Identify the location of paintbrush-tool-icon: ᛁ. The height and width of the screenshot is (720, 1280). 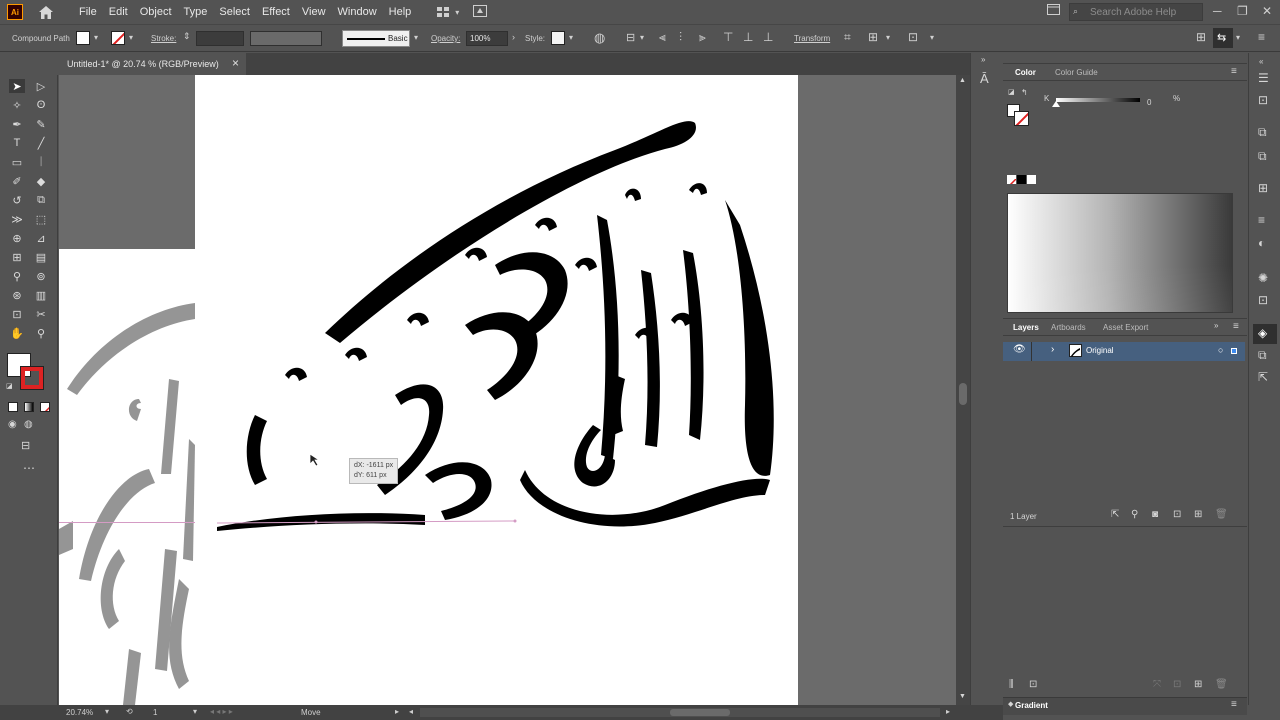
(41, 162).